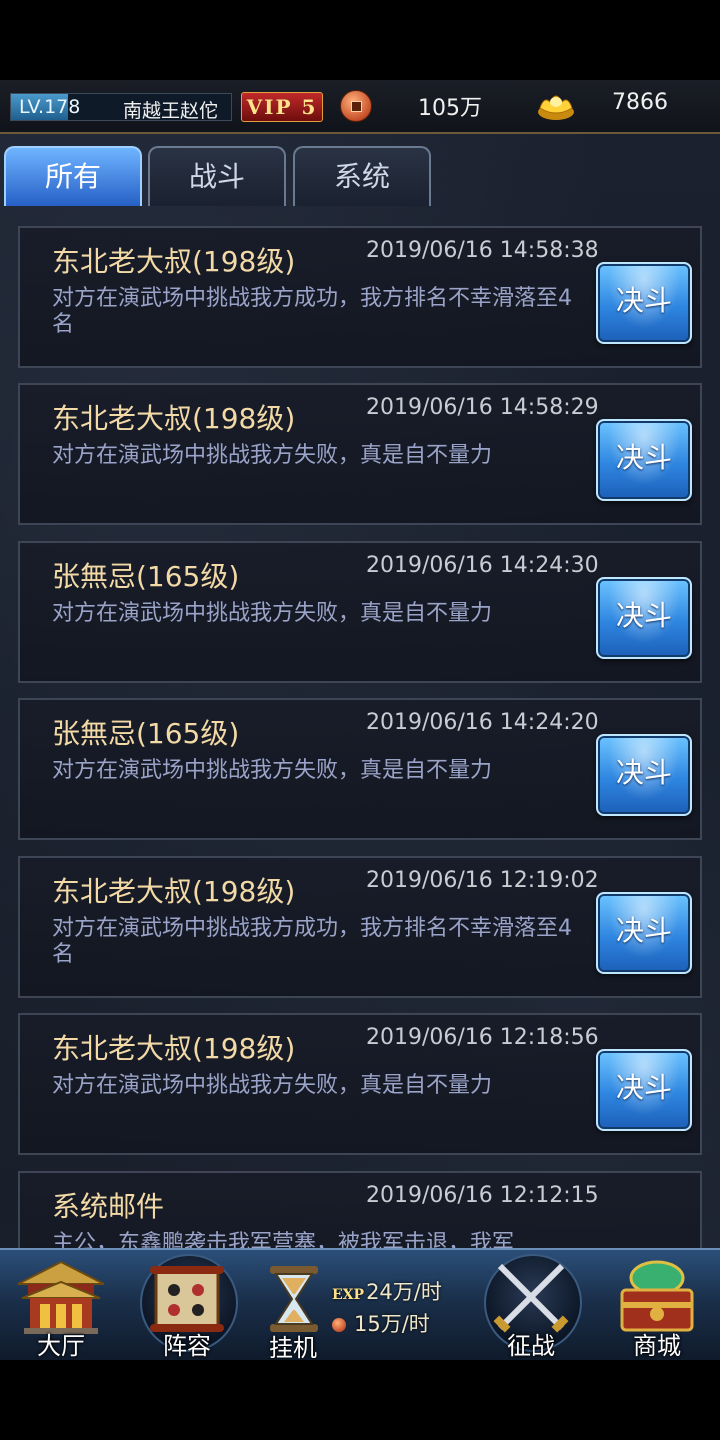 The image size is (720, 1440). Describe the element at coordinates (187, 1346) in the screenshot. I see `nav-lineup-label: 阵容` at that location.